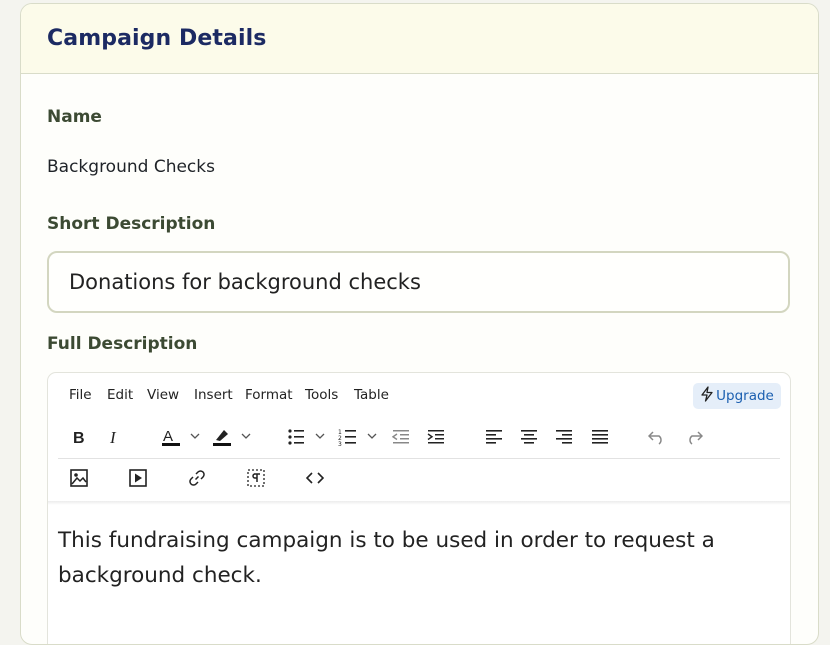 Image resolution: width=830 pixels, height=645 pixels. Describe the element at coordinates (269, 395) in the screenshot. I see `menu-format: Format` at that location.